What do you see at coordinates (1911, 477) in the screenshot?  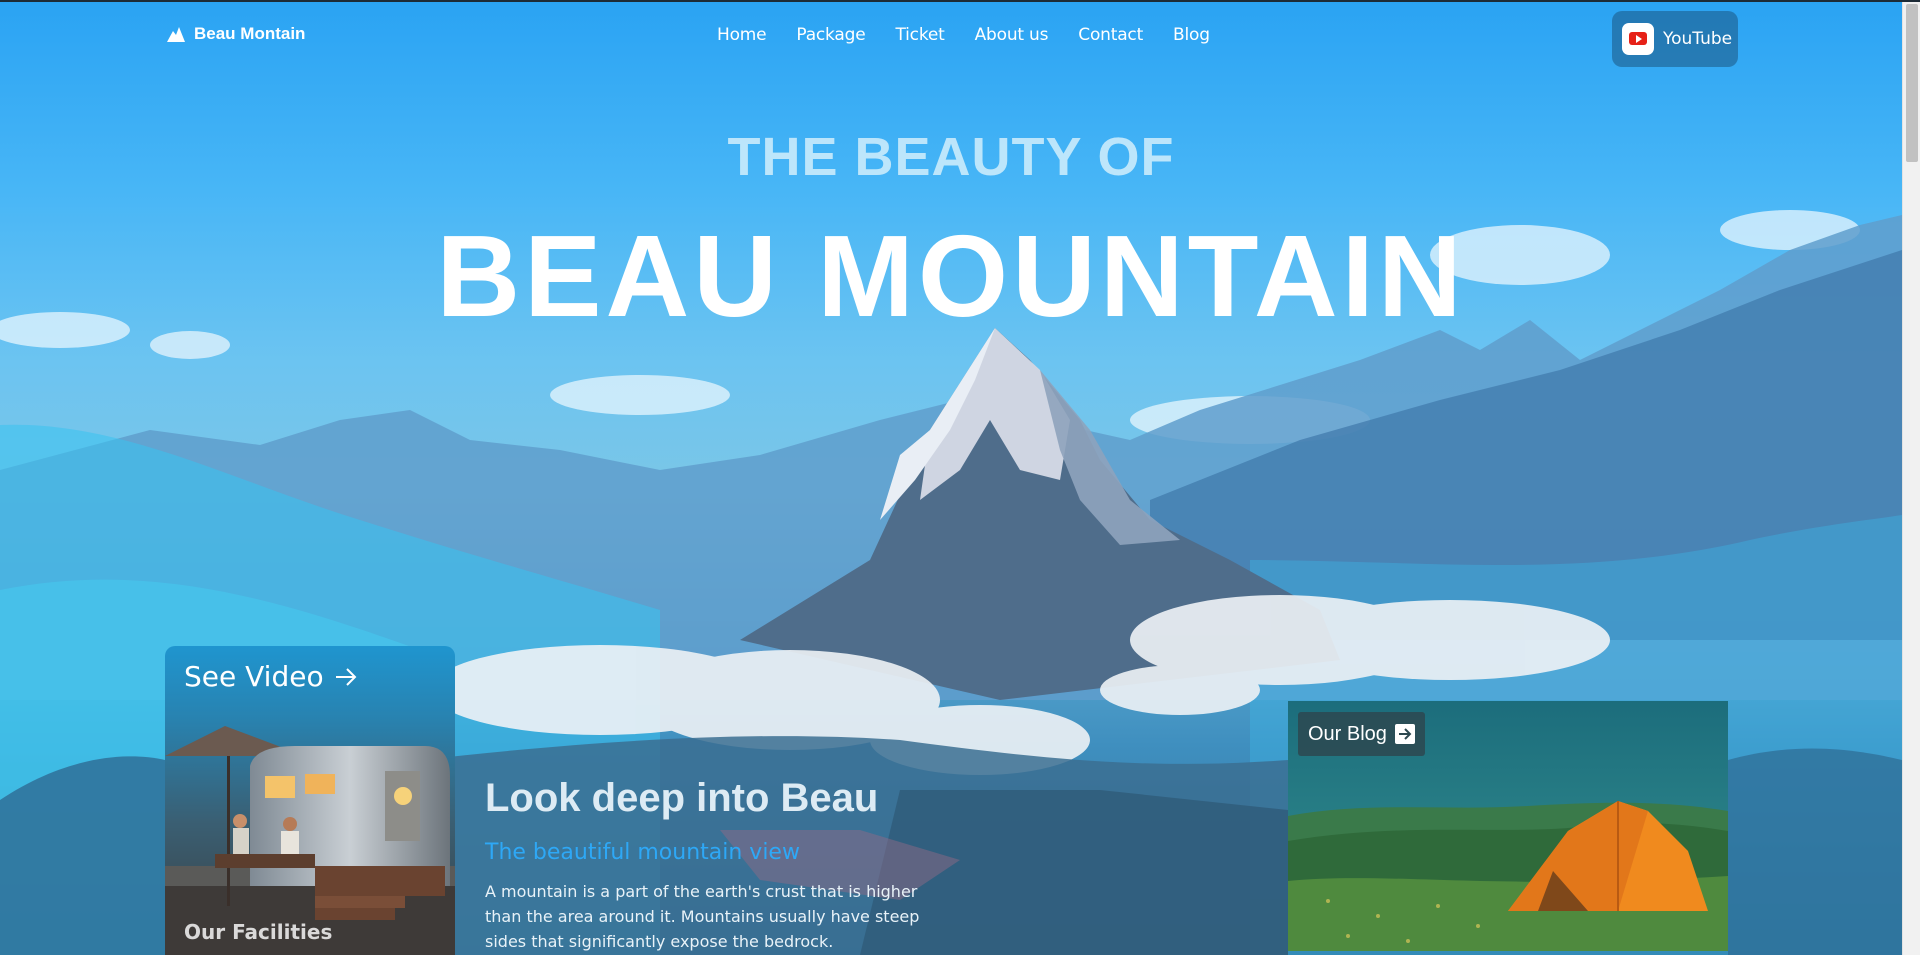 I see `page-scrollbar` at bounding box center [1911, 477].